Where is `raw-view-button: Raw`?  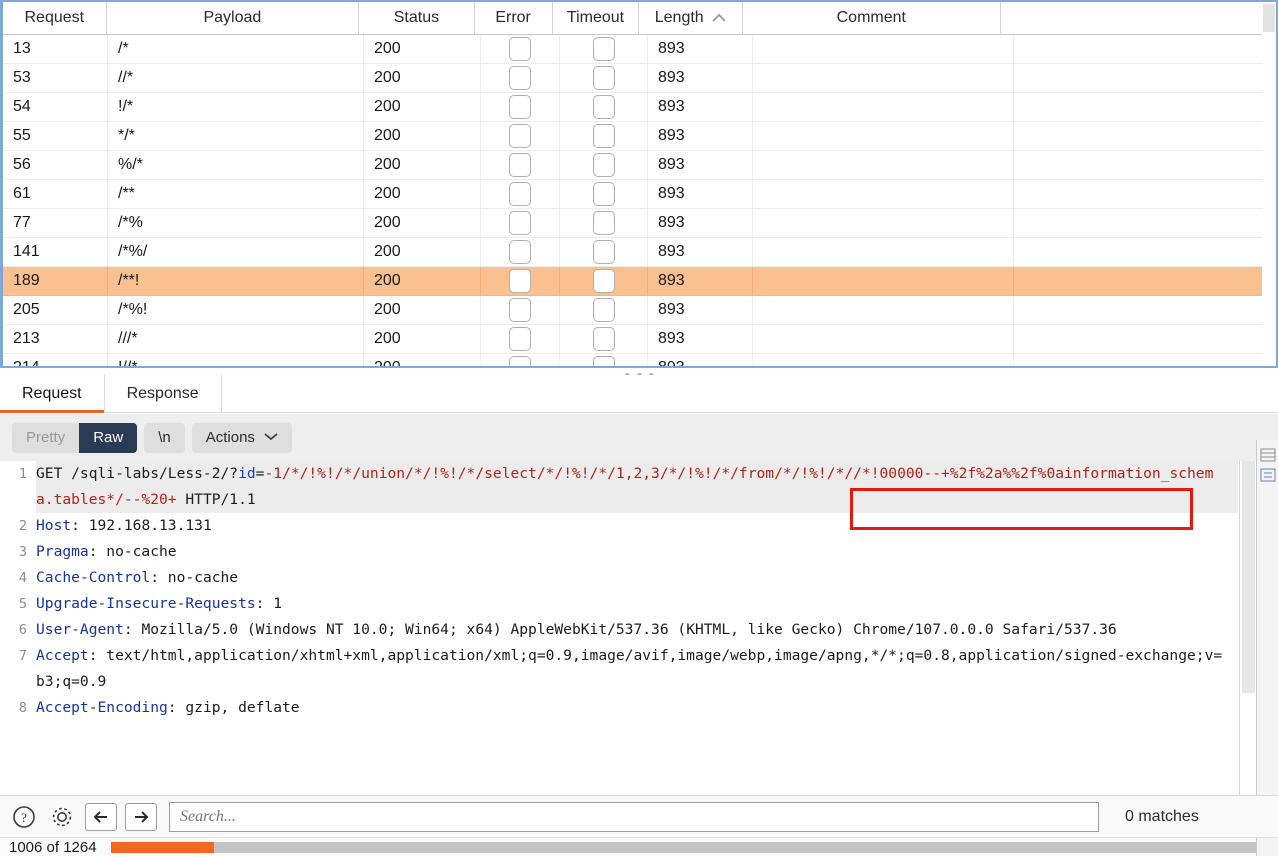
raw-view-button: Raw is located at coordinates (108, 437).